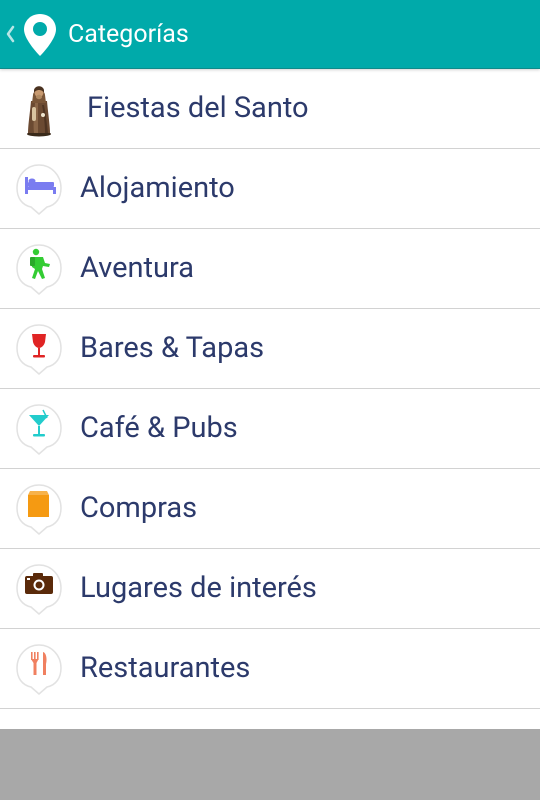  I want to click on fork-knife-icon, so click(39, 669).